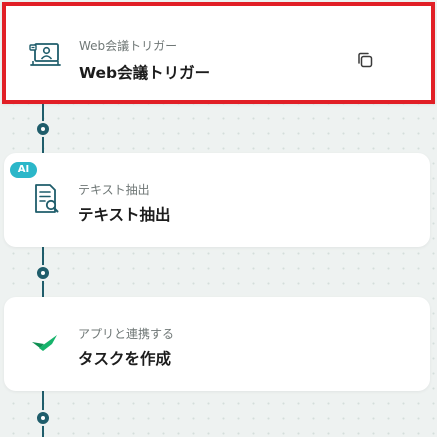 Image resolution: width=437 pixels, height=437 pixels. I want to click on step-title: タスクを作成, so click(125, 359).